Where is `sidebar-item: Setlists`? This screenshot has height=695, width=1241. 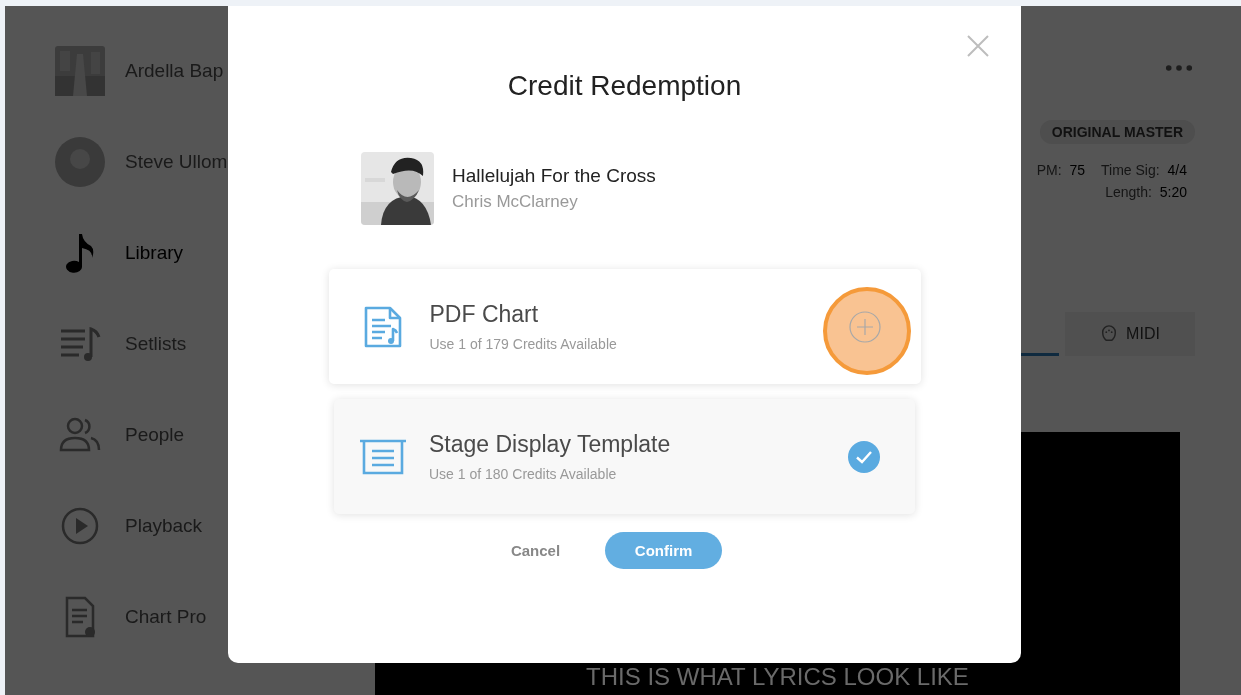 sidebar-item: Setlists is located at coordinates (116, 343).